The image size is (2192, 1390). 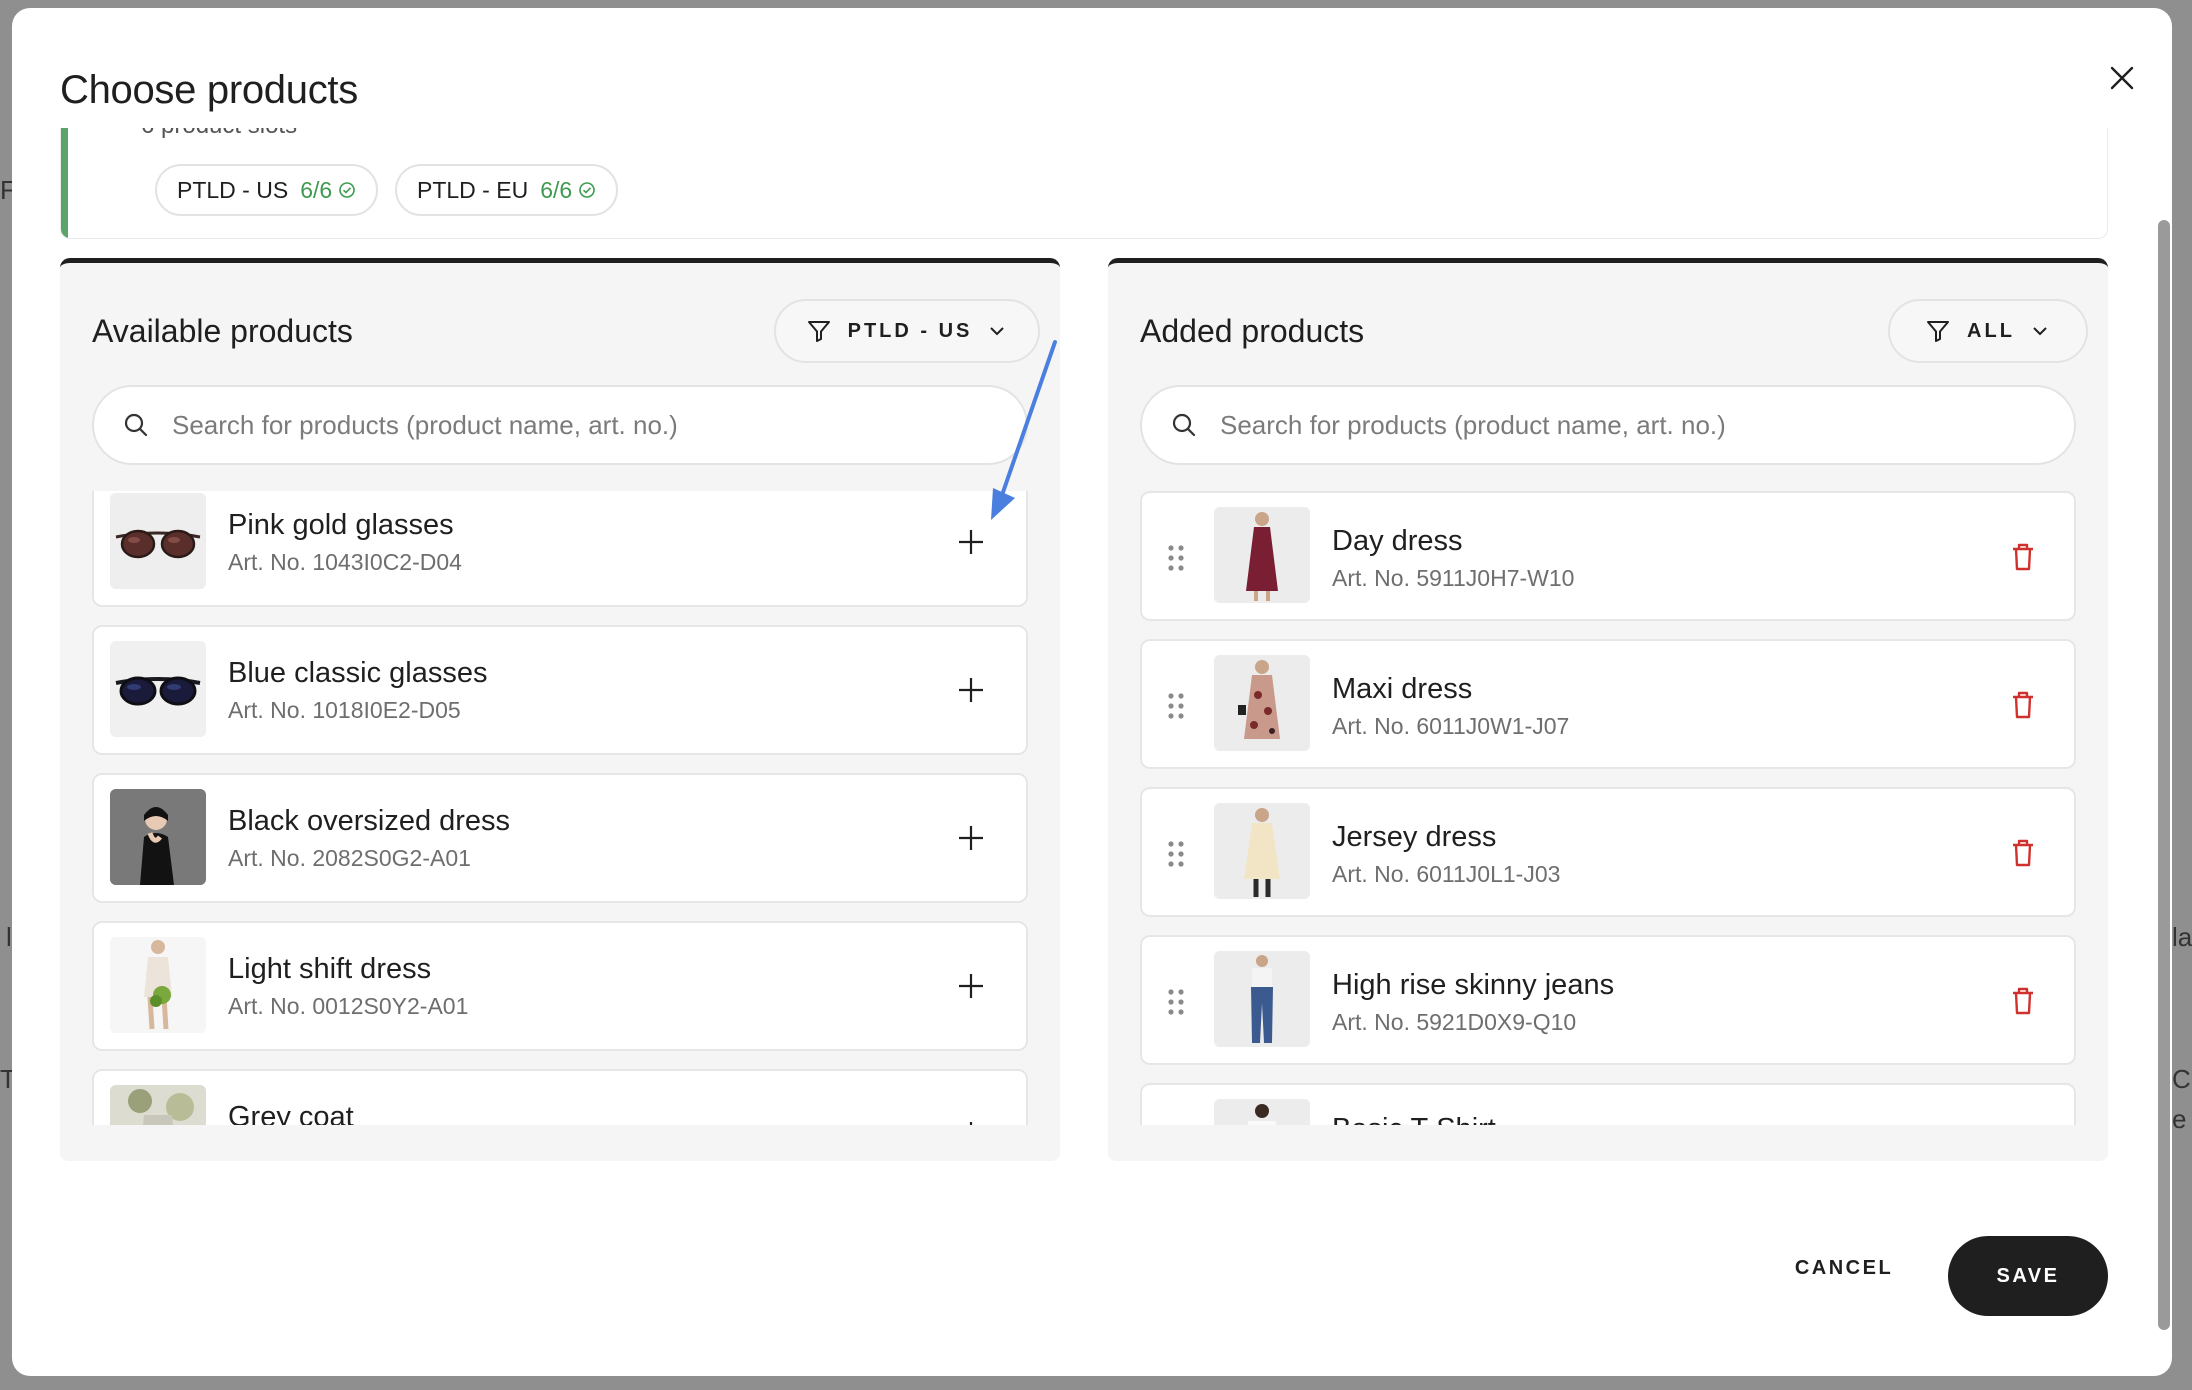 What do you see at coordinates (582, 425) in the screenshot?
I see `available-search-input` at bounding box center [582, 425].